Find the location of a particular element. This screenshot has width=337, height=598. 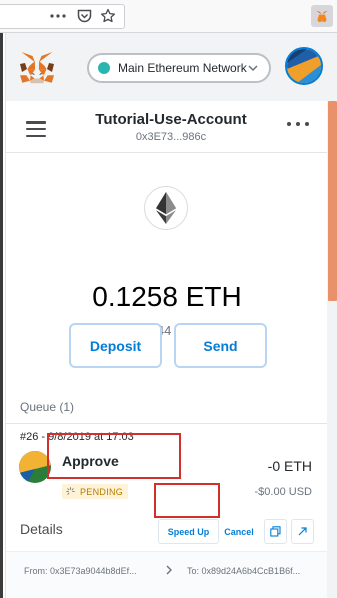

deposit-button: Deposit is located at coordinates (115, 345).